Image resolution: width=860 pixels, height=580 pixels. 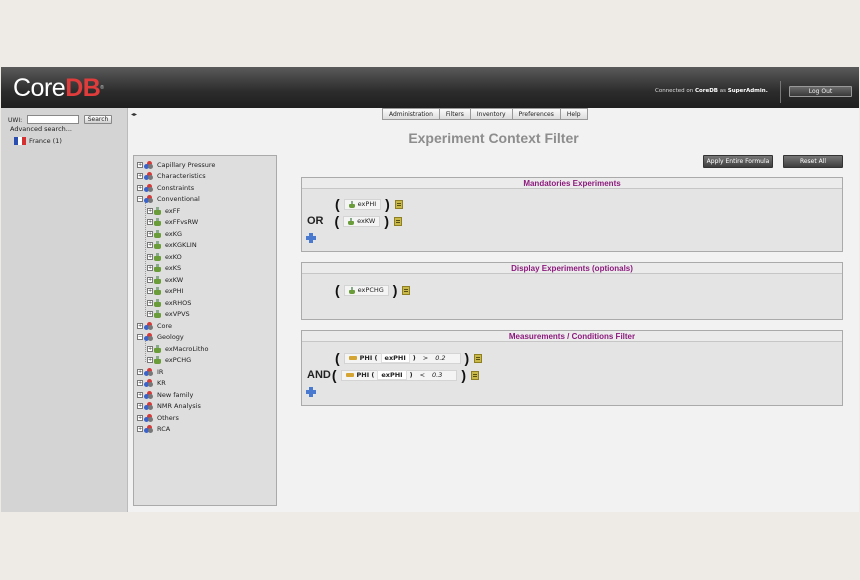 I want to click on country-item-france: France (1), so click(x=38, y=141).